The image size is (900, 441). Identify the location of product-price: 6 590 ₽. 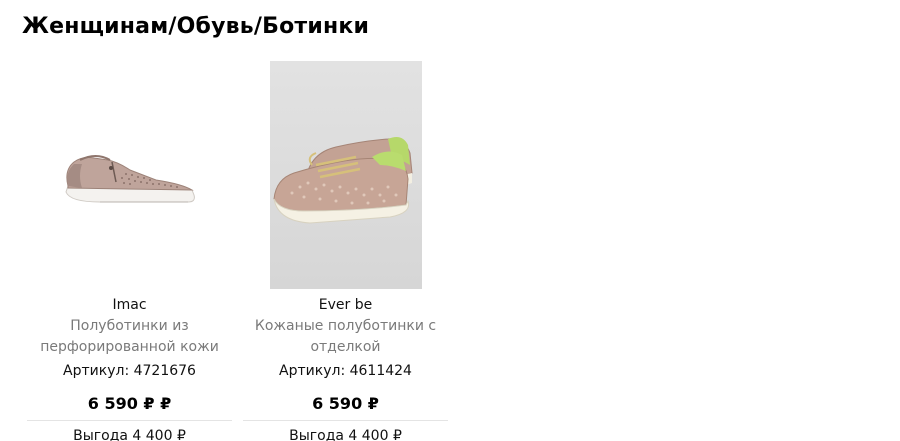
(345, 407).